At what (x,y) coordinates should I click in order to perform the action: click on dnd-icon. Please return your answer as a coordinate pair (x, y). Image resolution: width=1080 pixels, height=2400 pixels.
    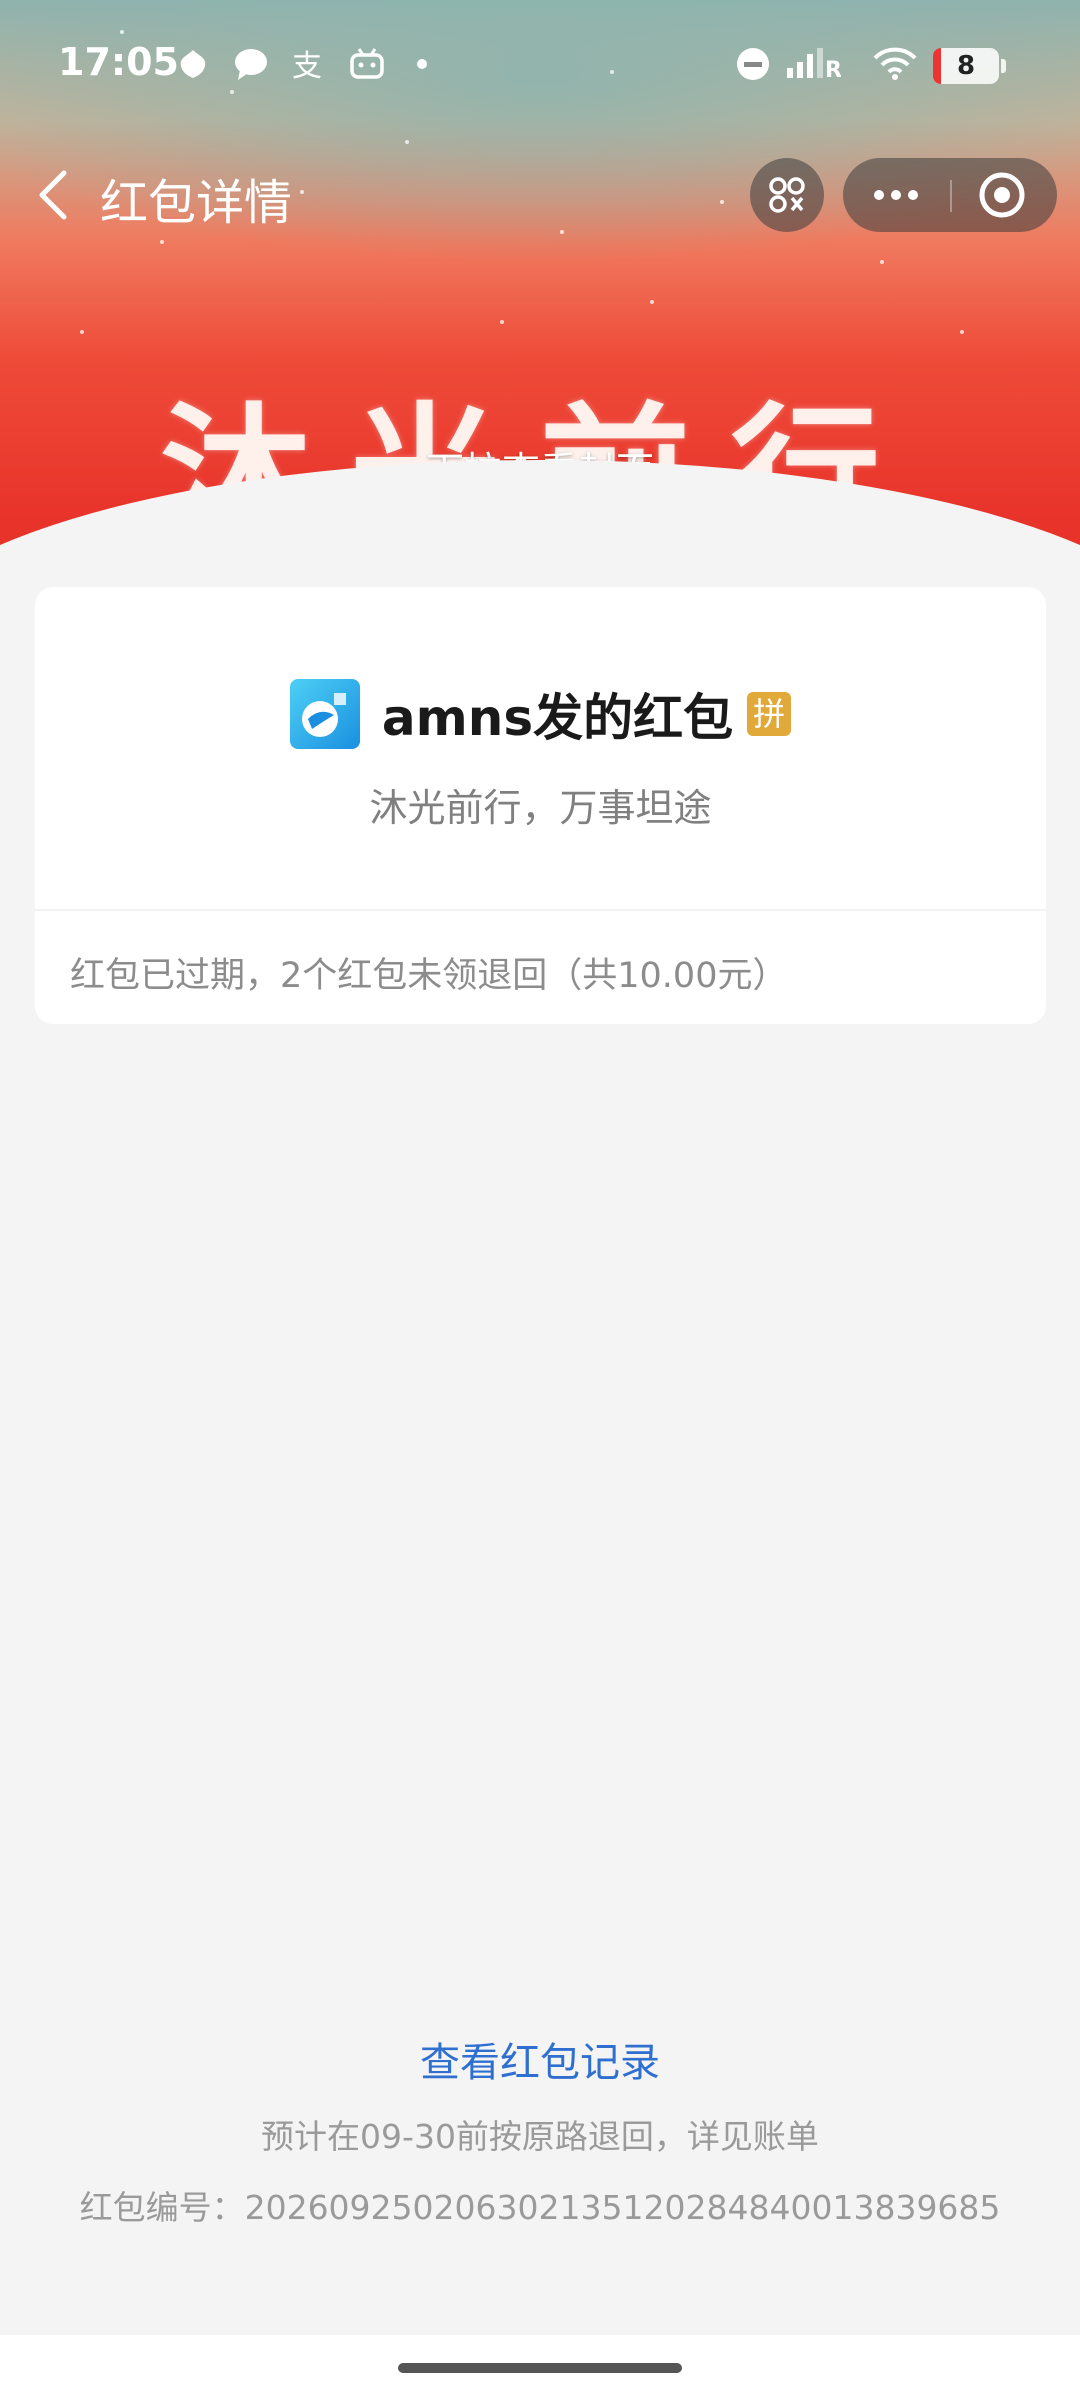
    Looking at the image, I should click on (753, 64).